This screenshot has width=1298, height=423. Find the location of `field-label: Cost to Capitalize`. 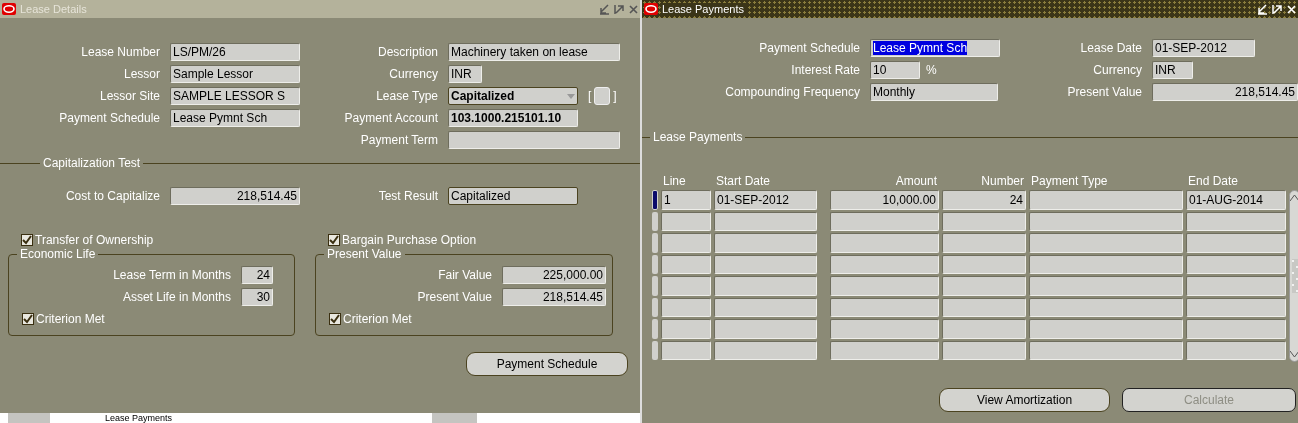

field-label: Cost to Capitalize is located at coordinates (112, 196).